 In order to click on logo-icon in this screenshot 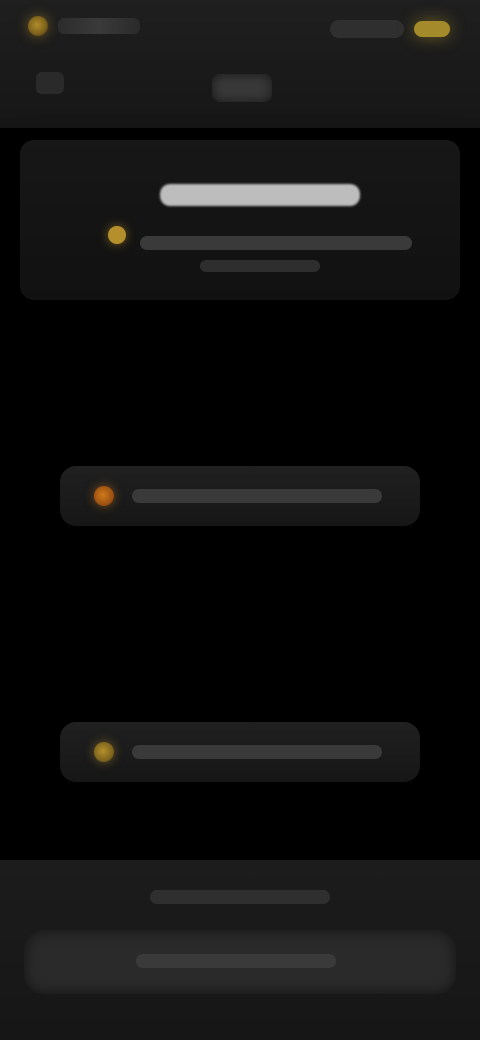, I will do `click(38, 26)`.